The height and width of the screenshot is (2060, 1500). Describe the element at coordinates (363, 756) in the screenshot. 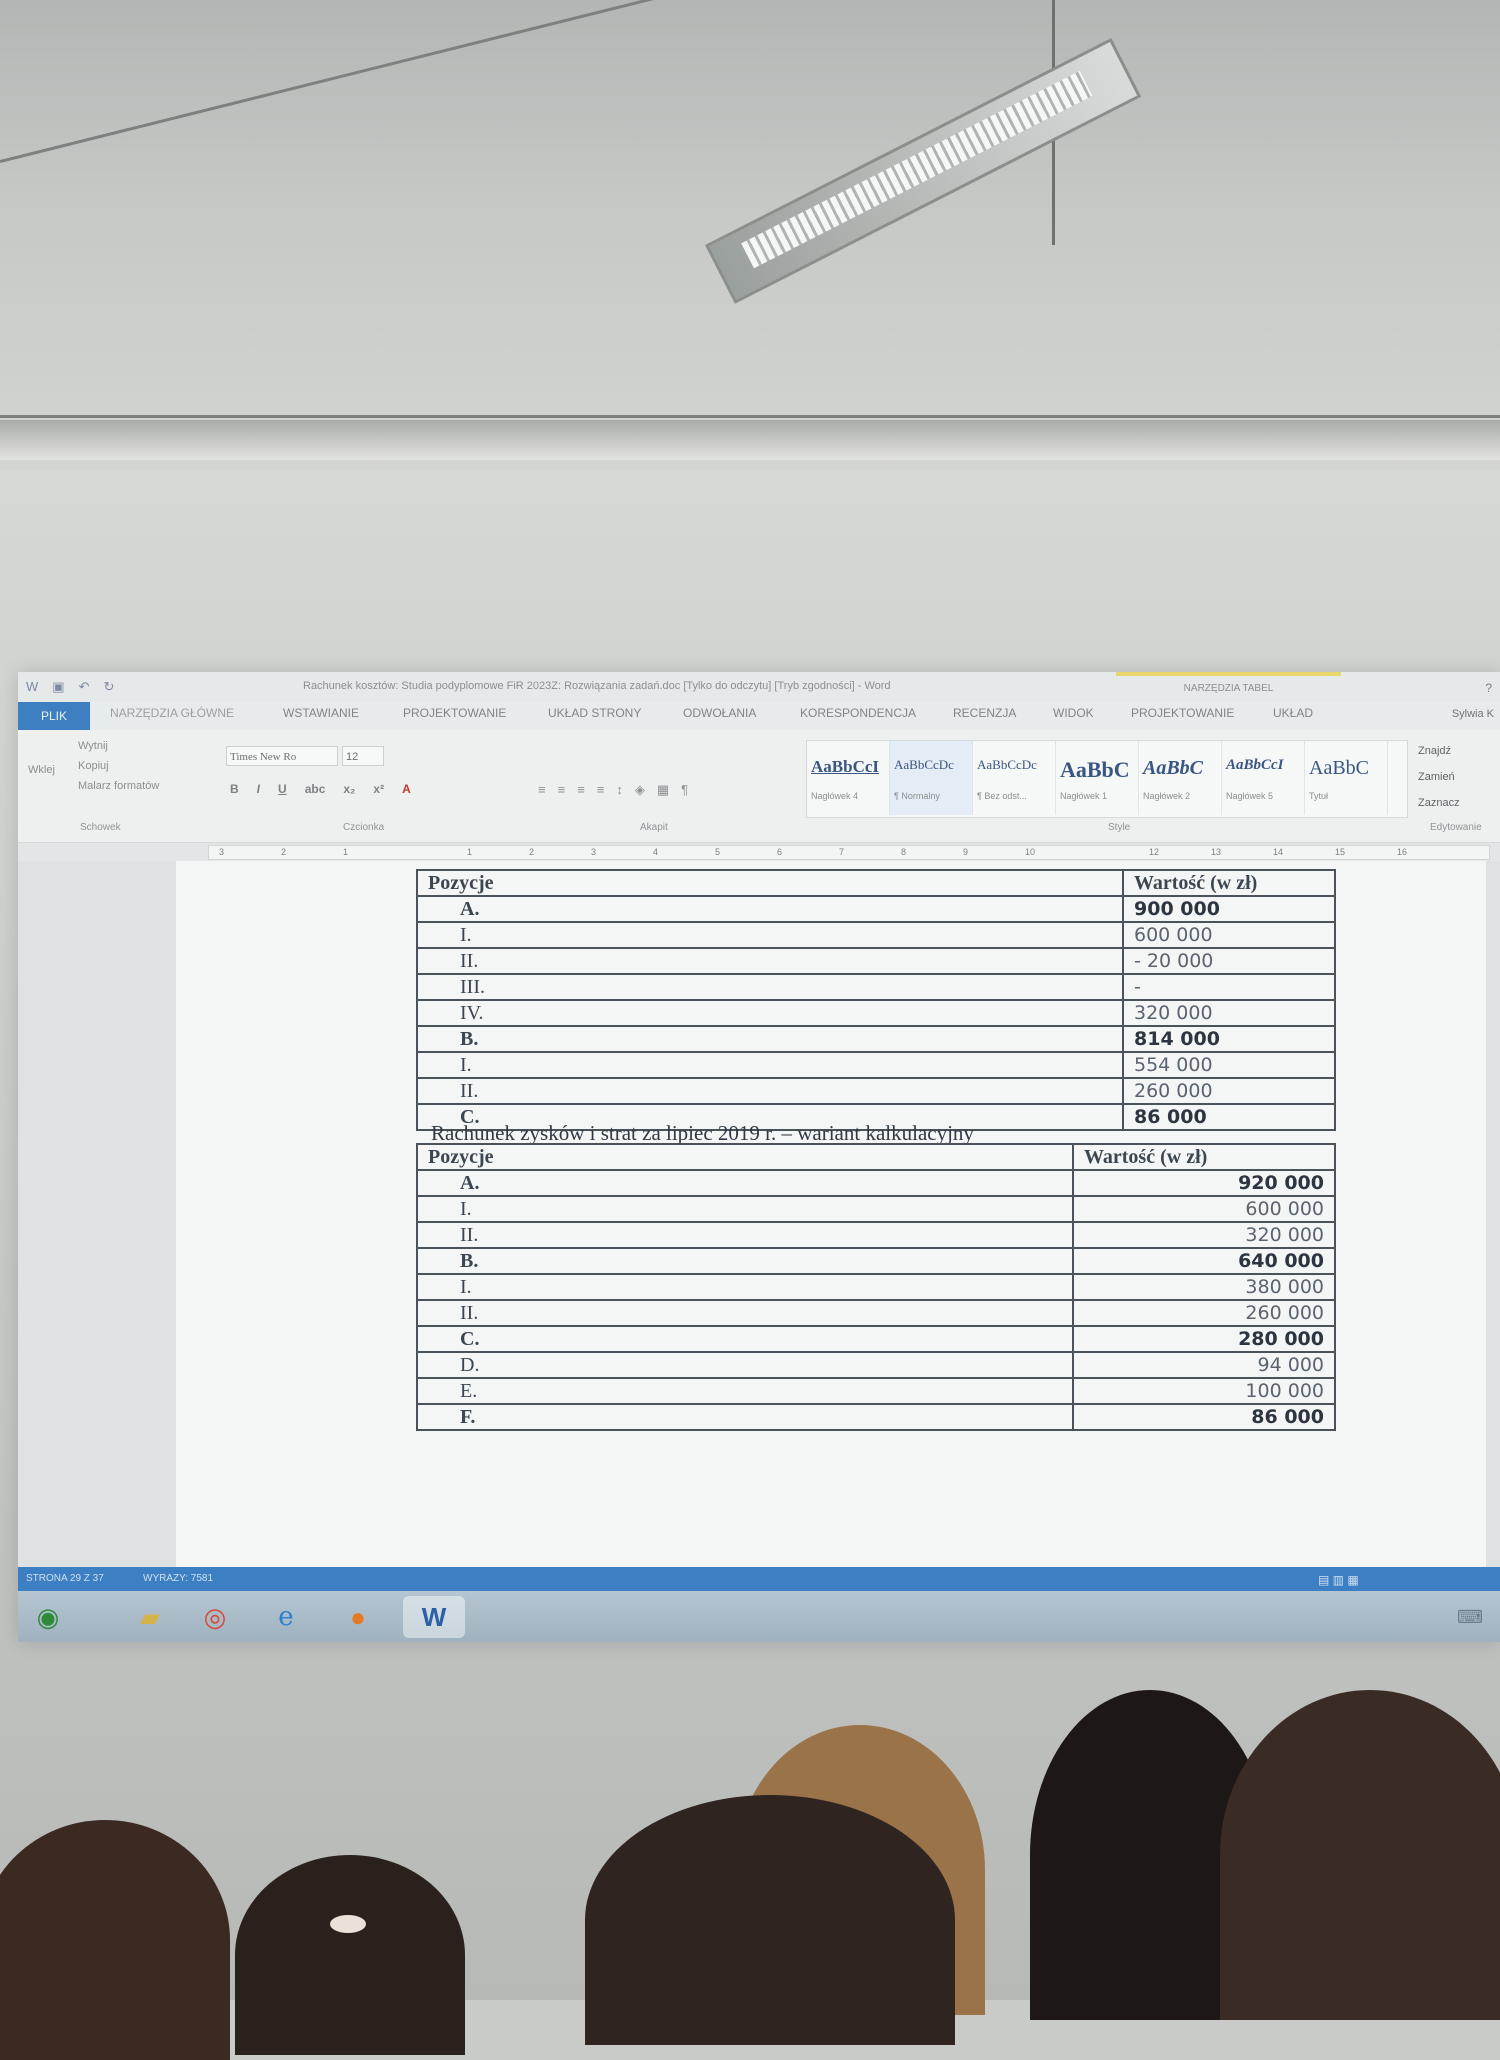

I see `font-size-box: 12` at that location.